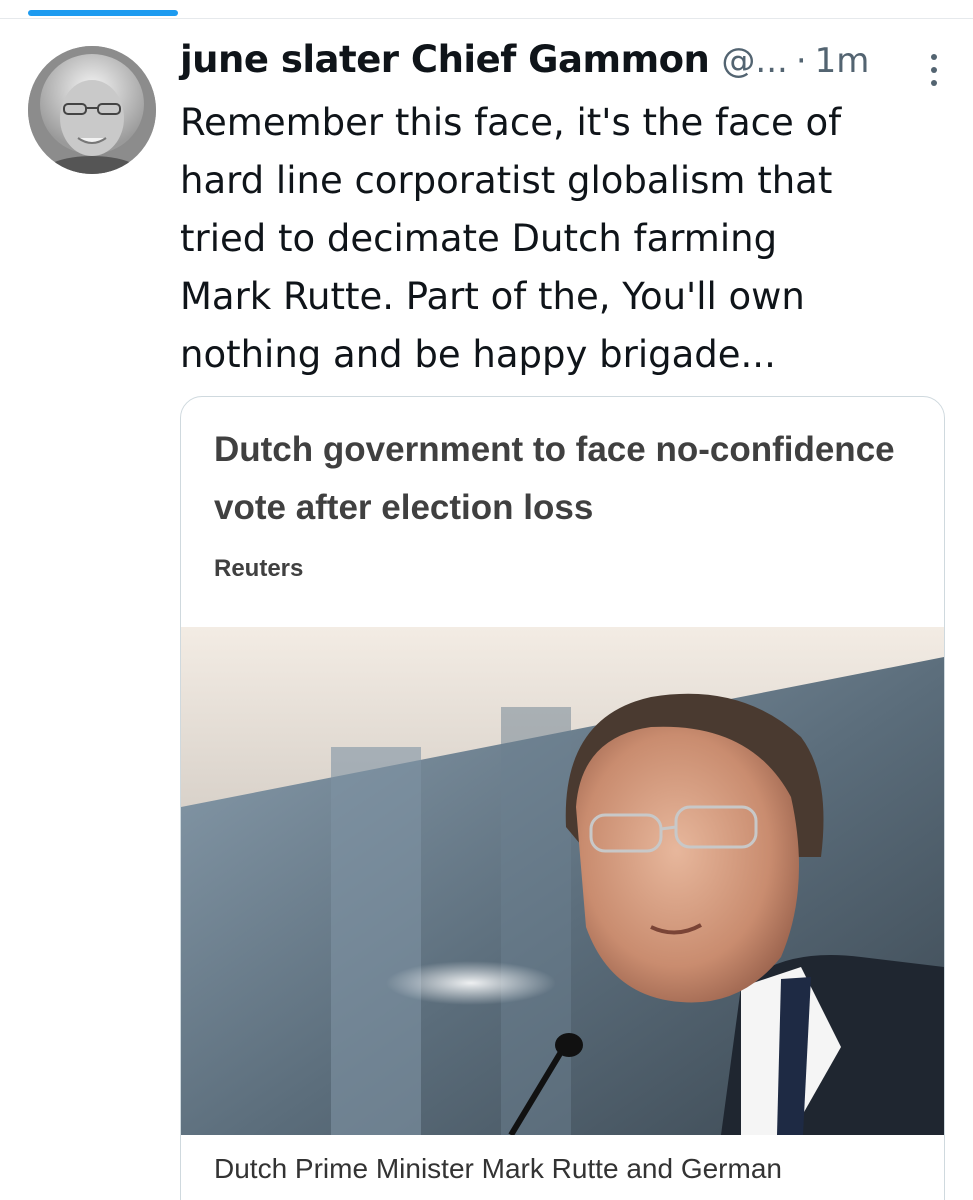 The image size is (973, 1200). What do you see at coordinates (934, 70) in the screenshot?
I see `more-vertical-icon` at bounding box center [934, 70].